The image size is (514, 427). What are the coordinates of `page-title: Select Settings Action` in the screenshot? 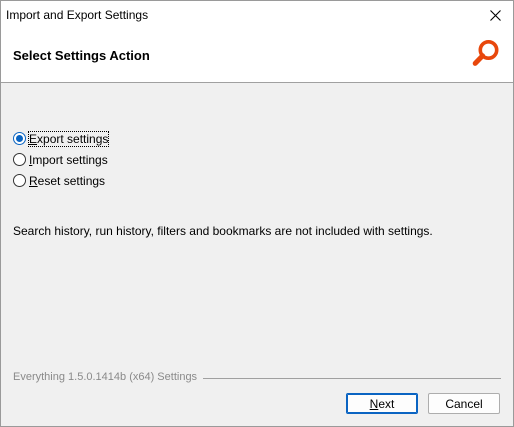 It's located at (81, 55).